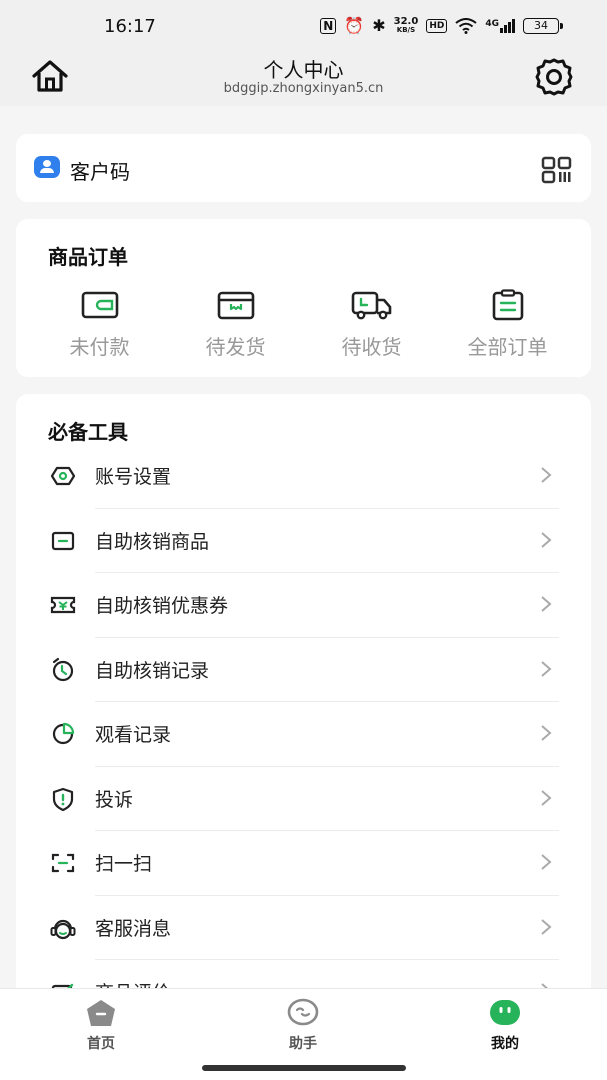  Describe the element at coordinates (152, 670) in the screenshot. I see `tool-self-verify-records-label: 自助核销记录` at that location.